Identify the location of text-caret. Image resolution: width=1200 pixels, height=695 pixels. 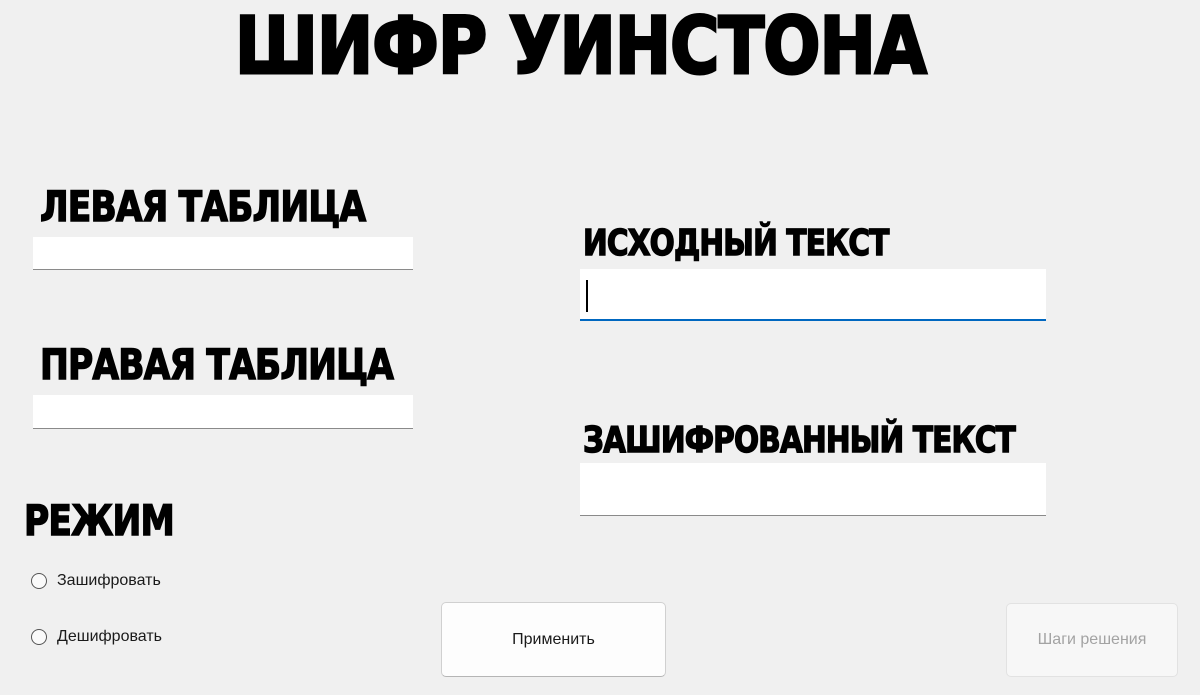
(587, 296).